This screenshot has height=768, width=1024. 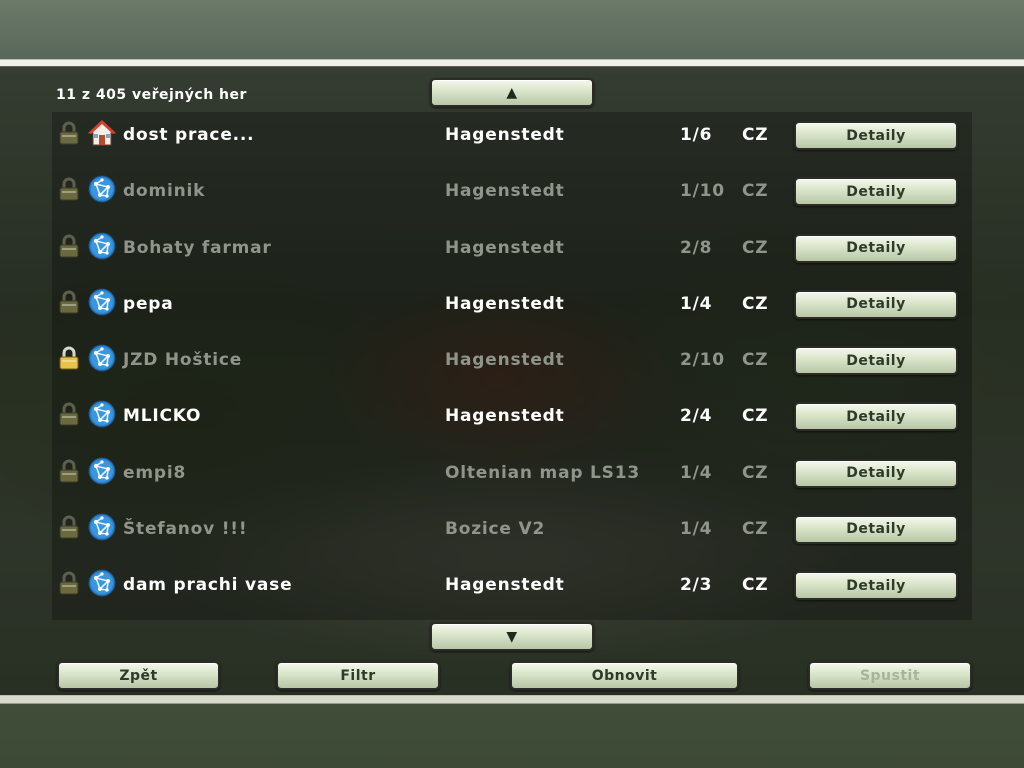 I want to click on server-map: Bozice V2, so click(x=495, y=528).